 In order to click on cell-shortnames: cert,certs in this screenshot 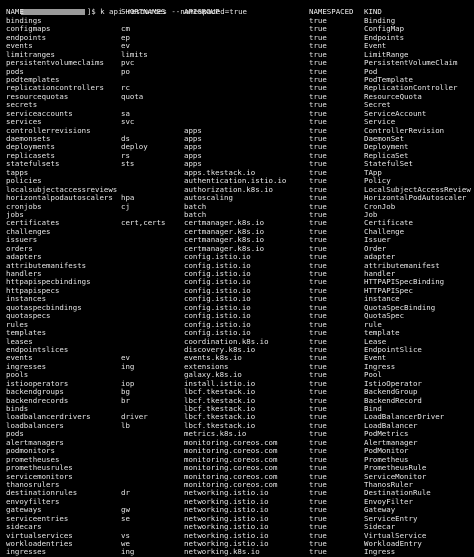, I will do `click(143, 223)`.